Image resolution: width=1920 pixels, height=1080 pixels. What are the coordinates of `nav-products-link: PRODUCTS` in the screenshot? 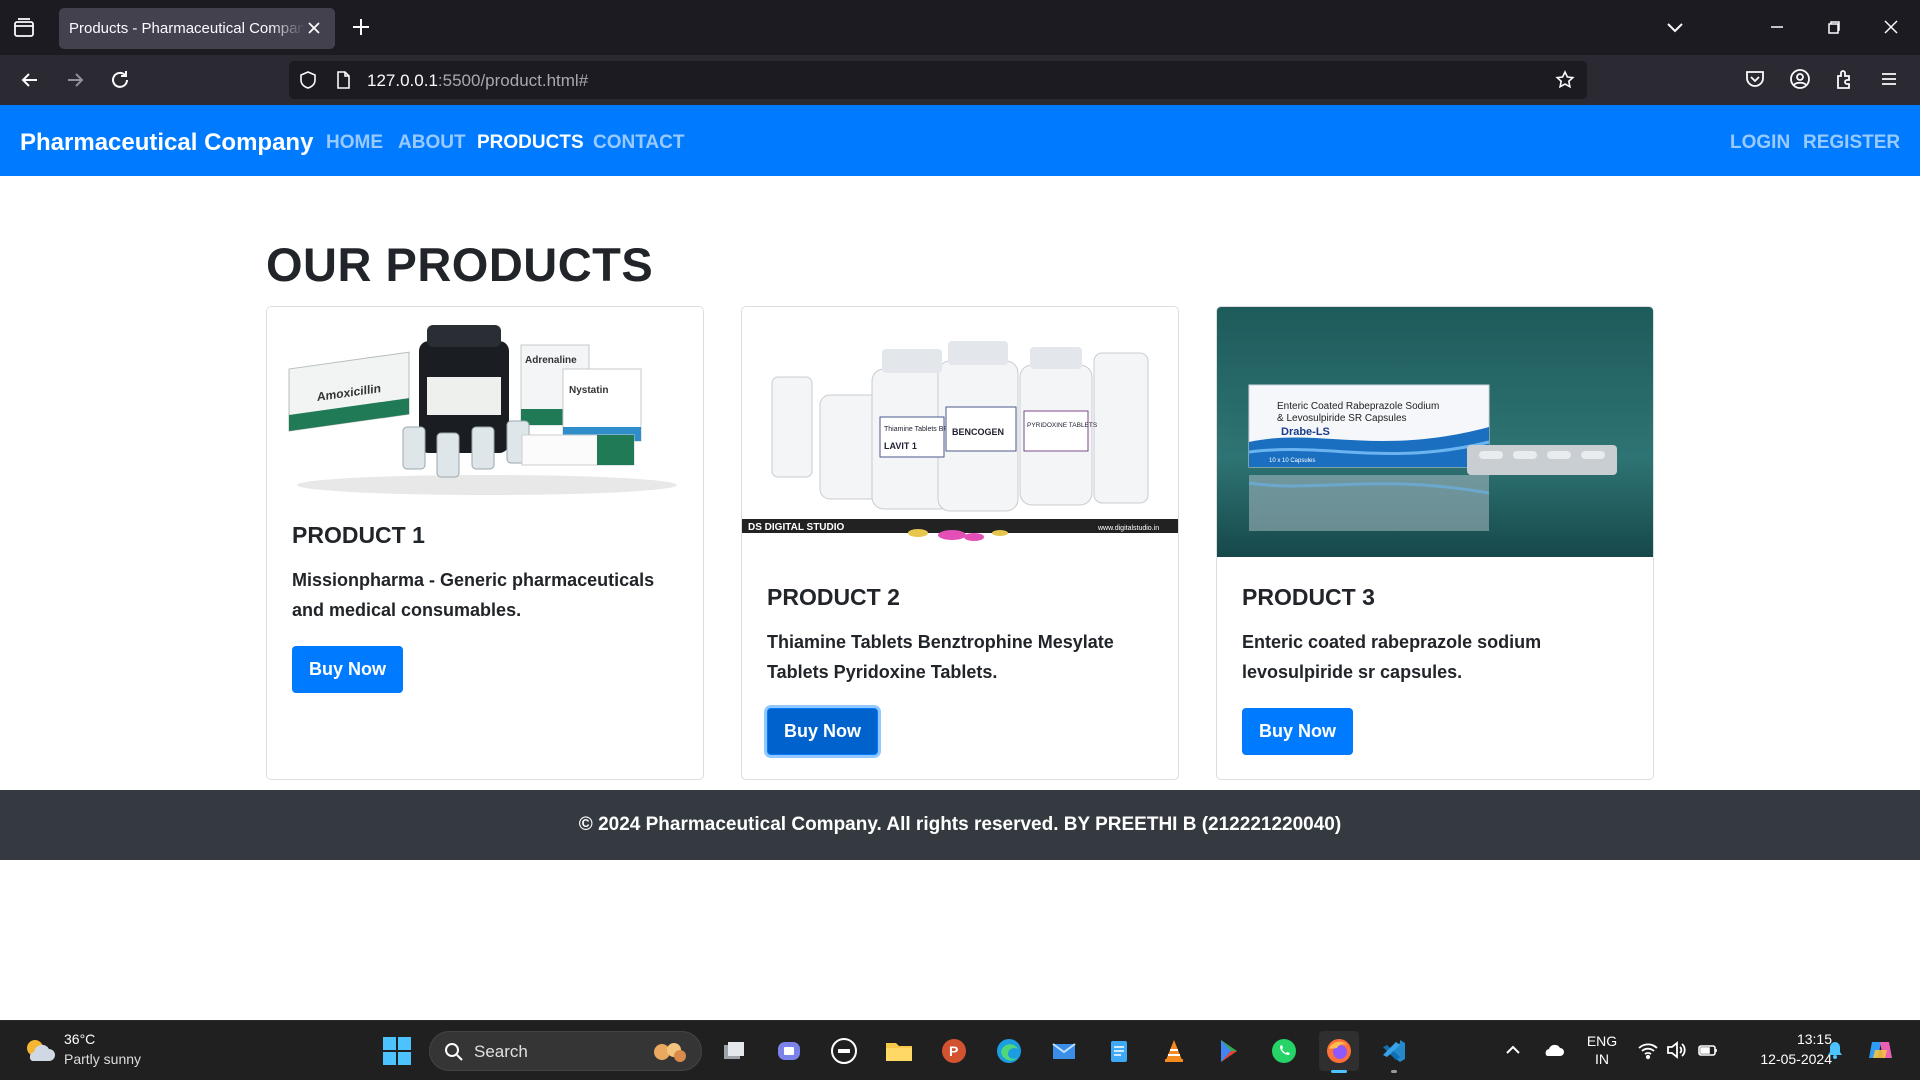 It's located at (530, 143).